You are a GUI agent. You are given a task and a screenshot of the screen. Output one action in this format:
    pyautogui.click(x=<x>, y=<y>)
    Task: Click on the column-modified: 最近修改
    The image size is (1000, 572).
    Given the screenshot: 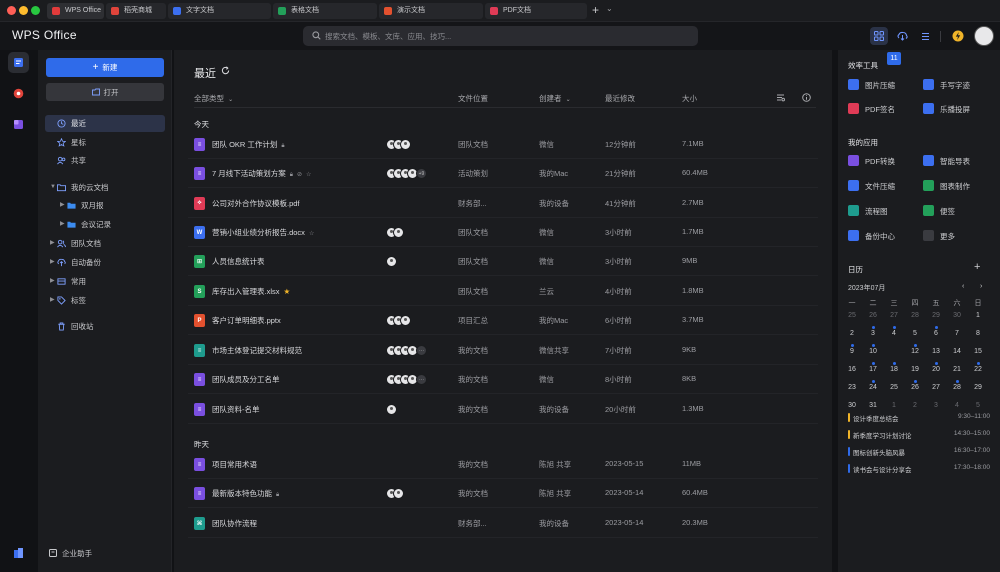 What is the action you would take?
    pyautogui.click(x=620, y=98)
    